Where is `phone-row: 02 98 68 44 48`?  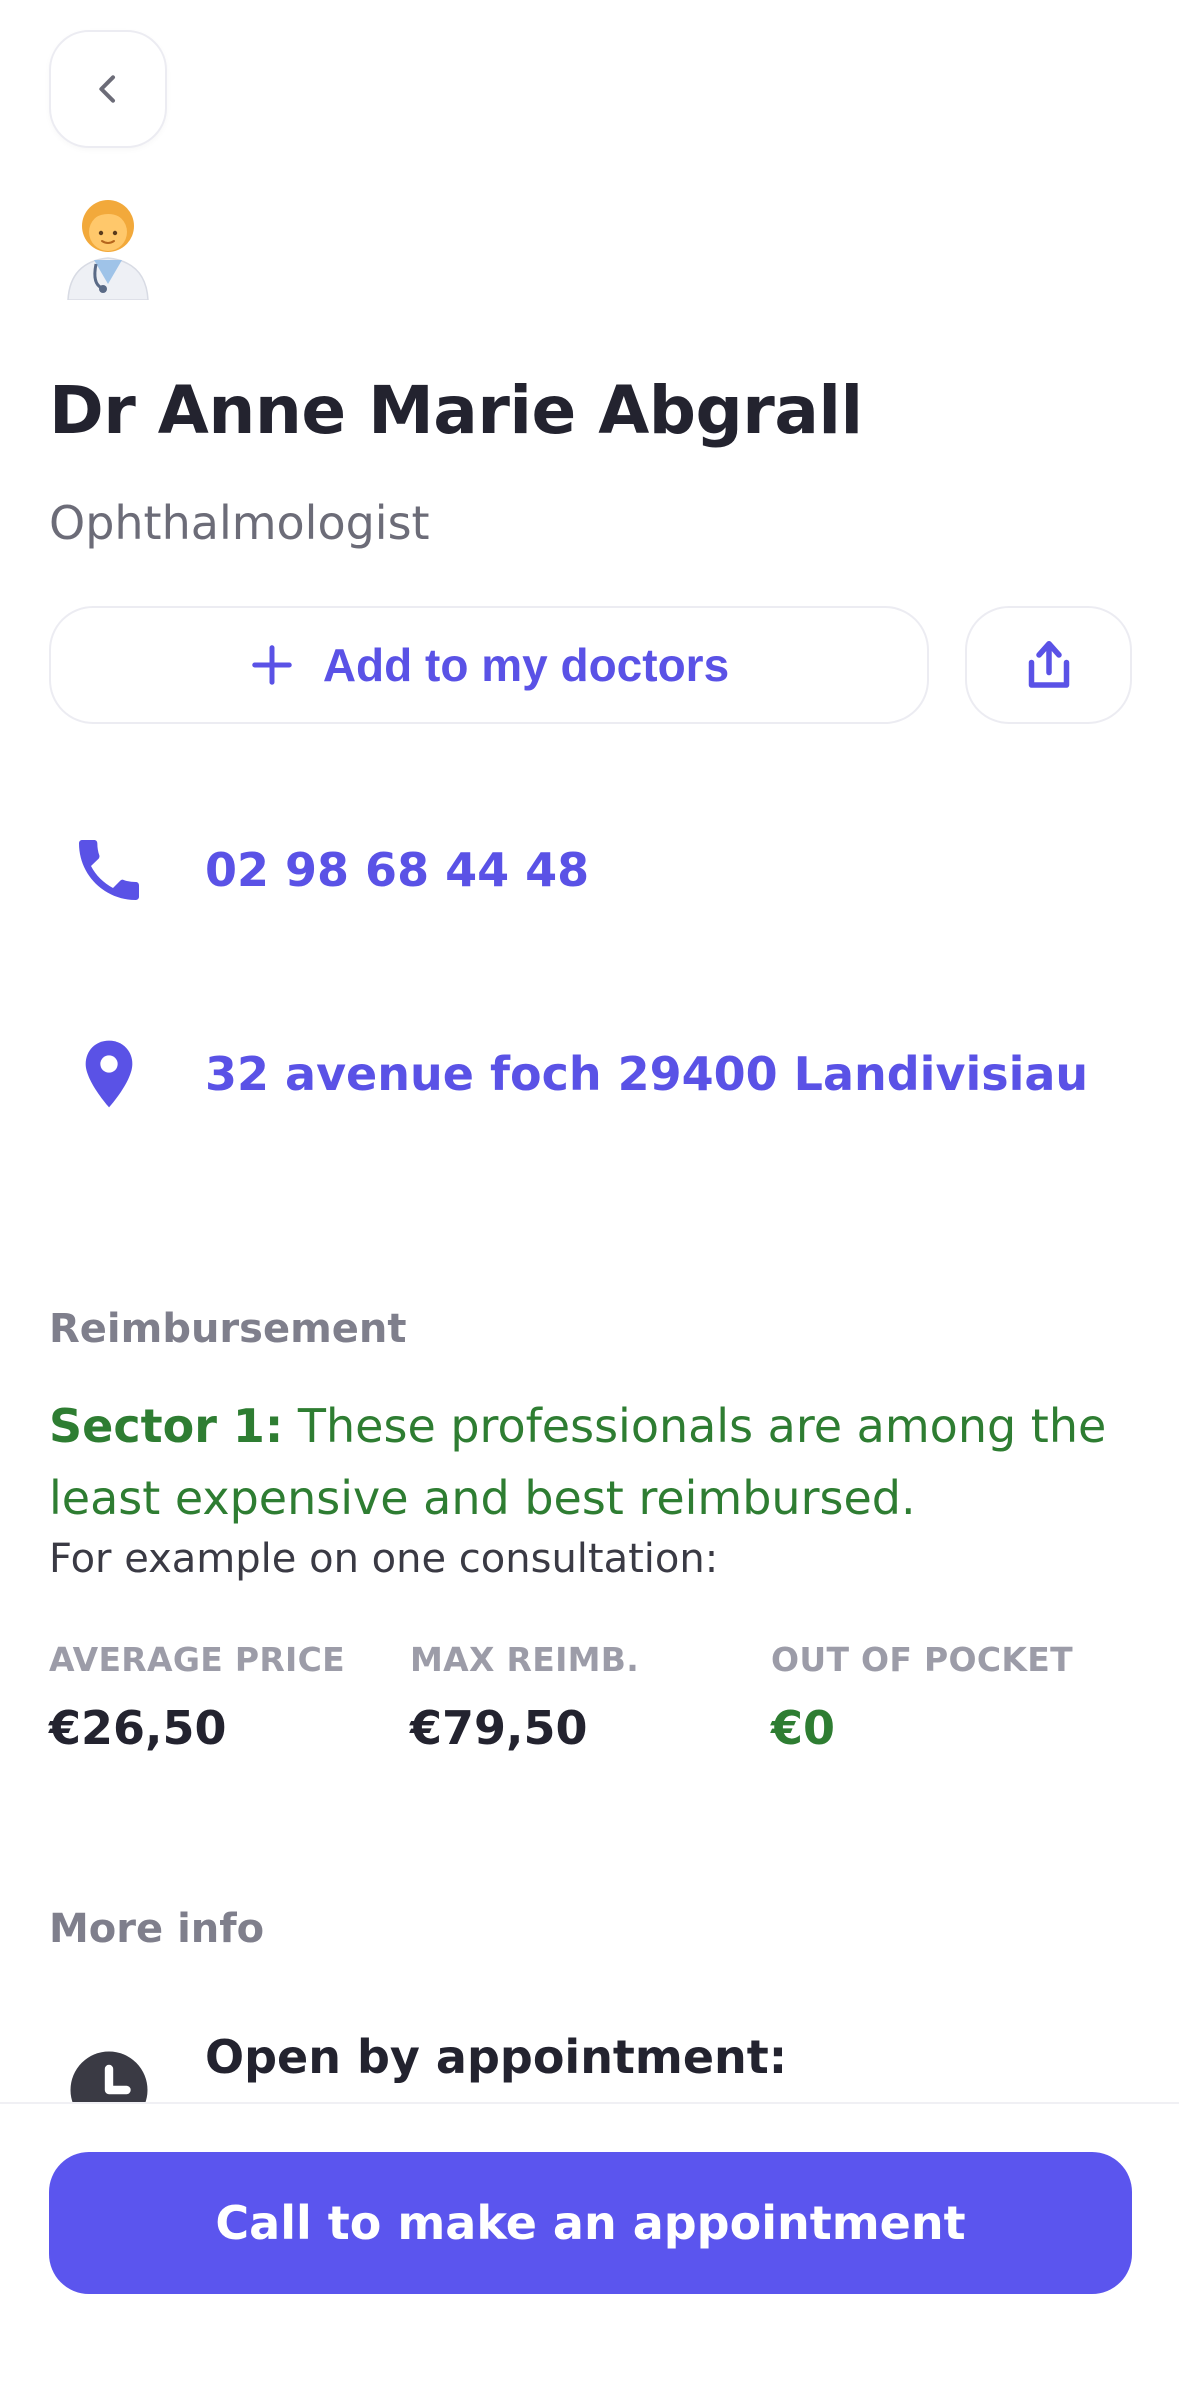
phone-row: 02 98 68 44 48 is located at coordinates (594, 870).